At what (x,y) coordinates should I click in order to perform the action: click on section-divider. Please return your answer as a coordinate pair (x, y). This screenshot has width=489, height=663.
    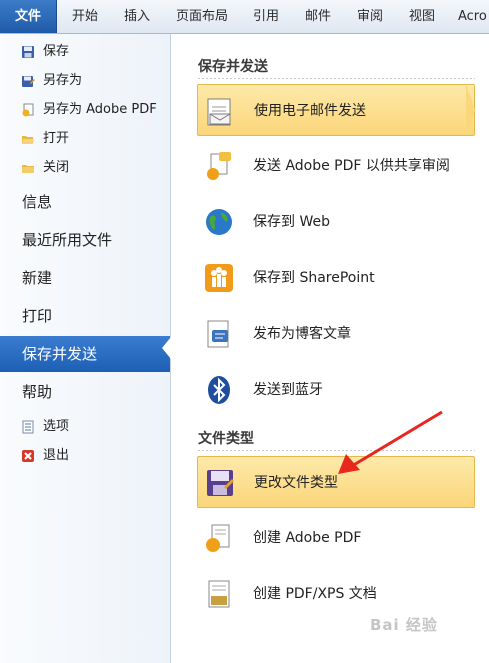
    Looking at the image, I should click on (336, 78).